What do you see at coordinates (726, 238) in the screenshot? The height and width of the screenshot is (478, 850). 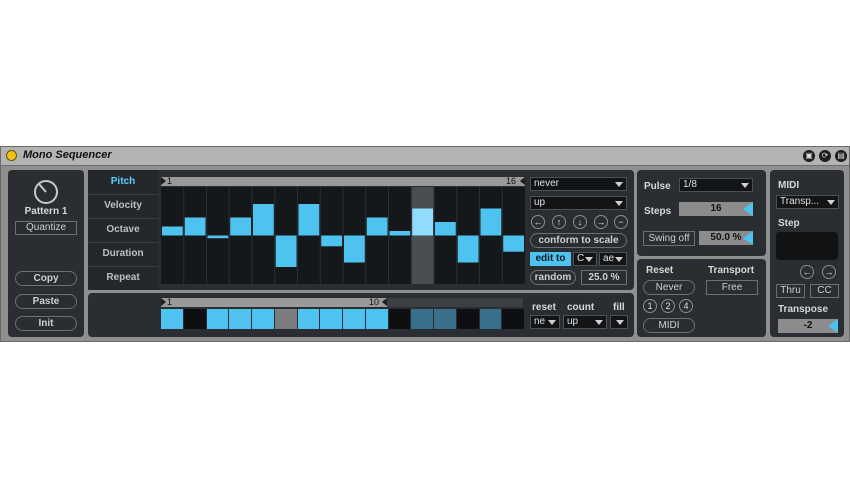 I see `swing-amount: 50.0 %` at bounding box center [726, 238].